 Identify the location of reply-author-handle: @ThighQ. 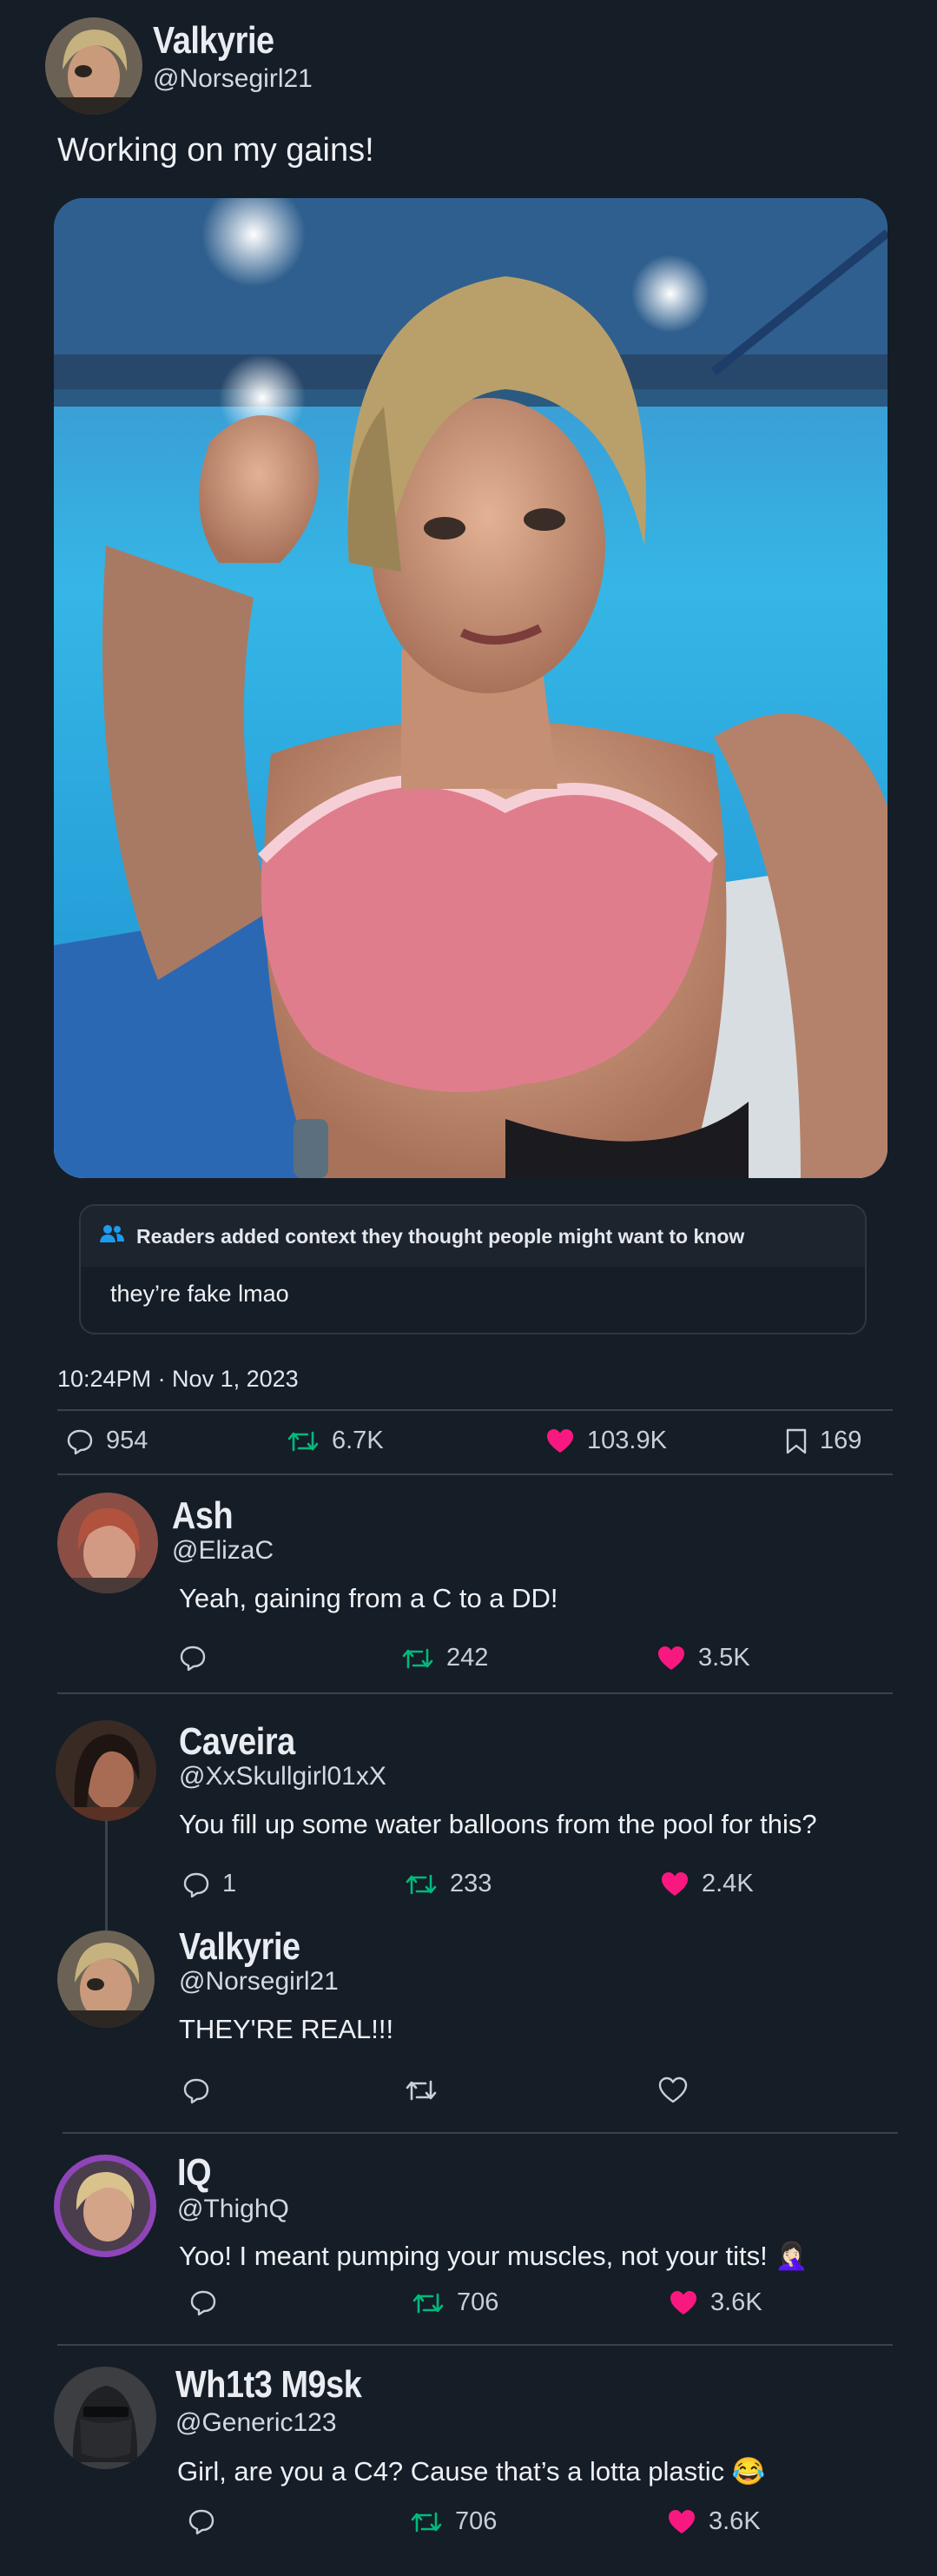
(233, 2209).